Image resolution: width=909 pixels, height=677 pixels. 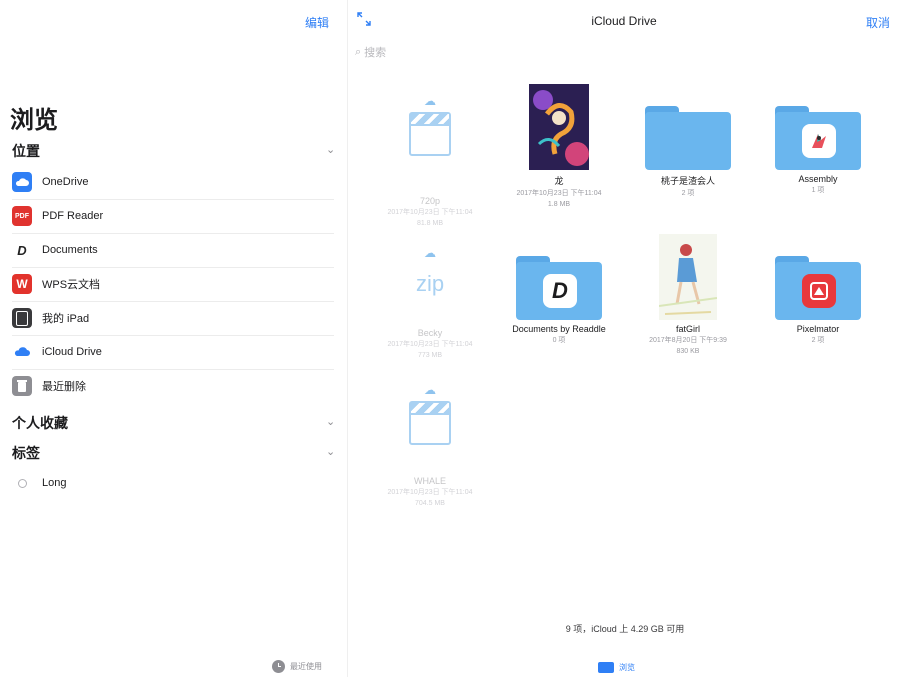 I want to click on file-name: 桃子是渣会人, so click(x=687, y=181).